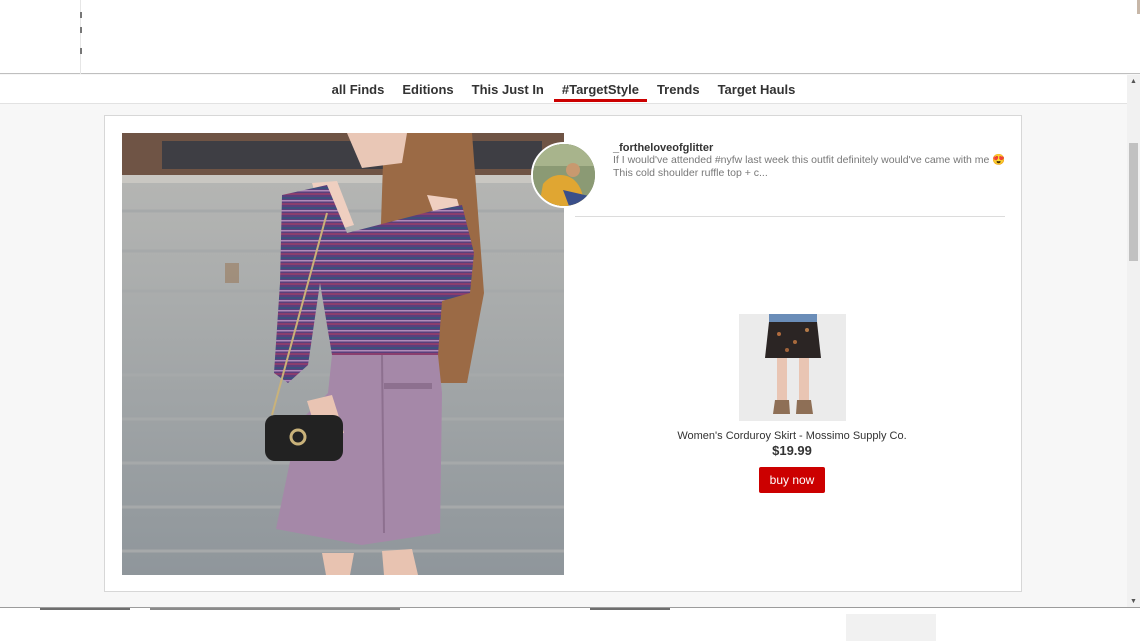  I want to click on top-header-band, so click(570, 37).